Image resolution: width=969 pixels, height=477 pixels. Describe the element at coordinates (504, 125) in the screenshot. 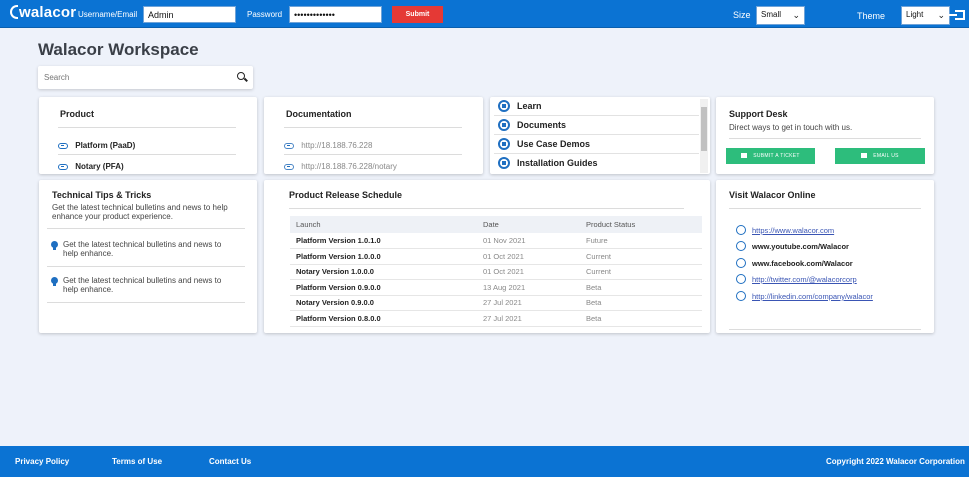

I see `document-icon` at that location.